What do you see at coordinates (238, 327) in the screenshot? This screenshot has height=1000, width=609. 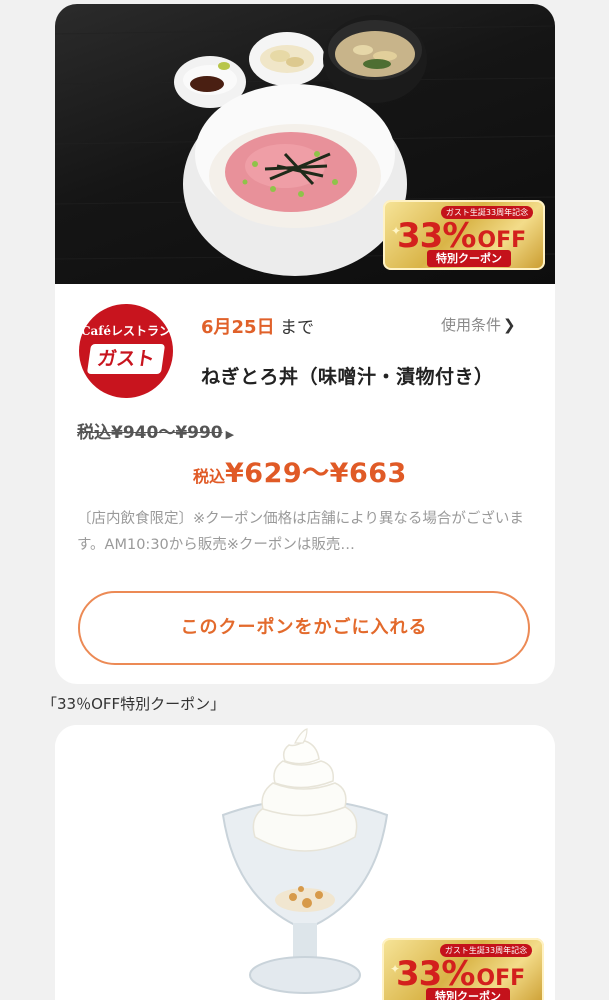 I see `deadline-date: 6月25日` at bounding box center [238, 327].